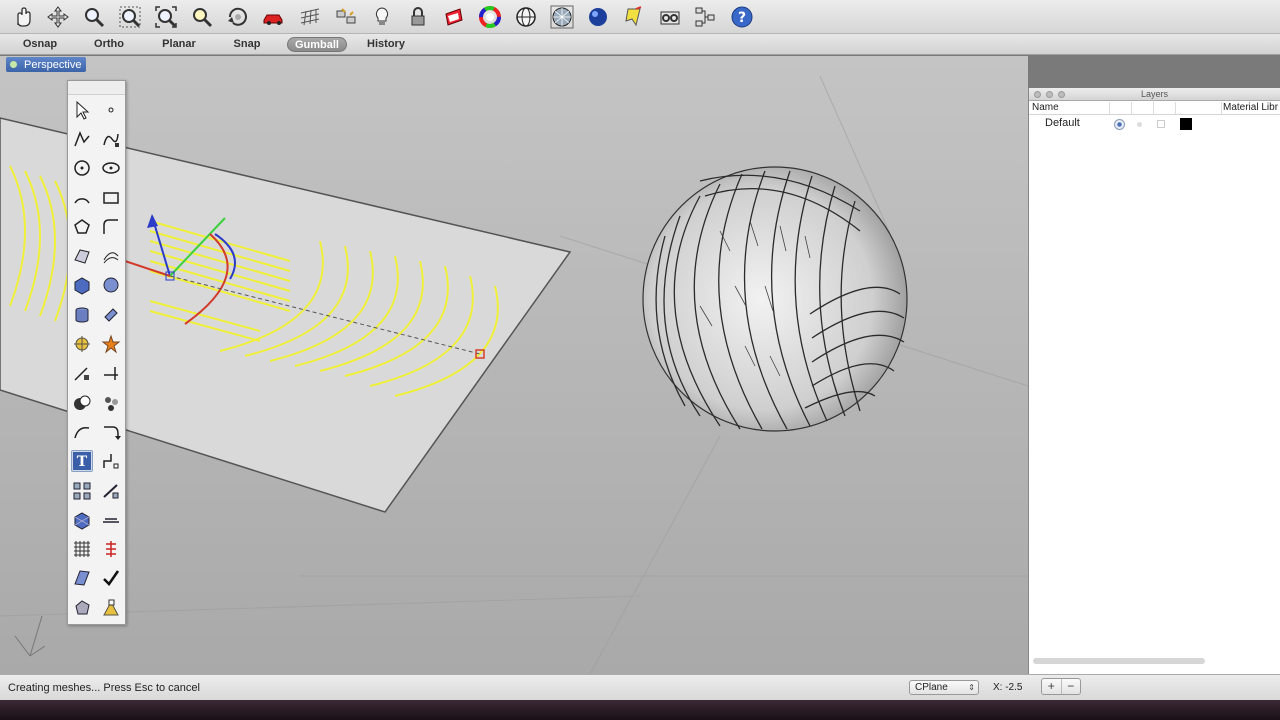  I want to click on cylinder-tool-button, so click(82, 315).